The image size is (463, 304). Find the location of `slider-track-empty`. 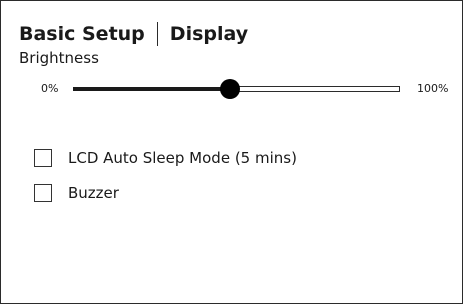

slider-track-empty is located at coordinates (315, 89).